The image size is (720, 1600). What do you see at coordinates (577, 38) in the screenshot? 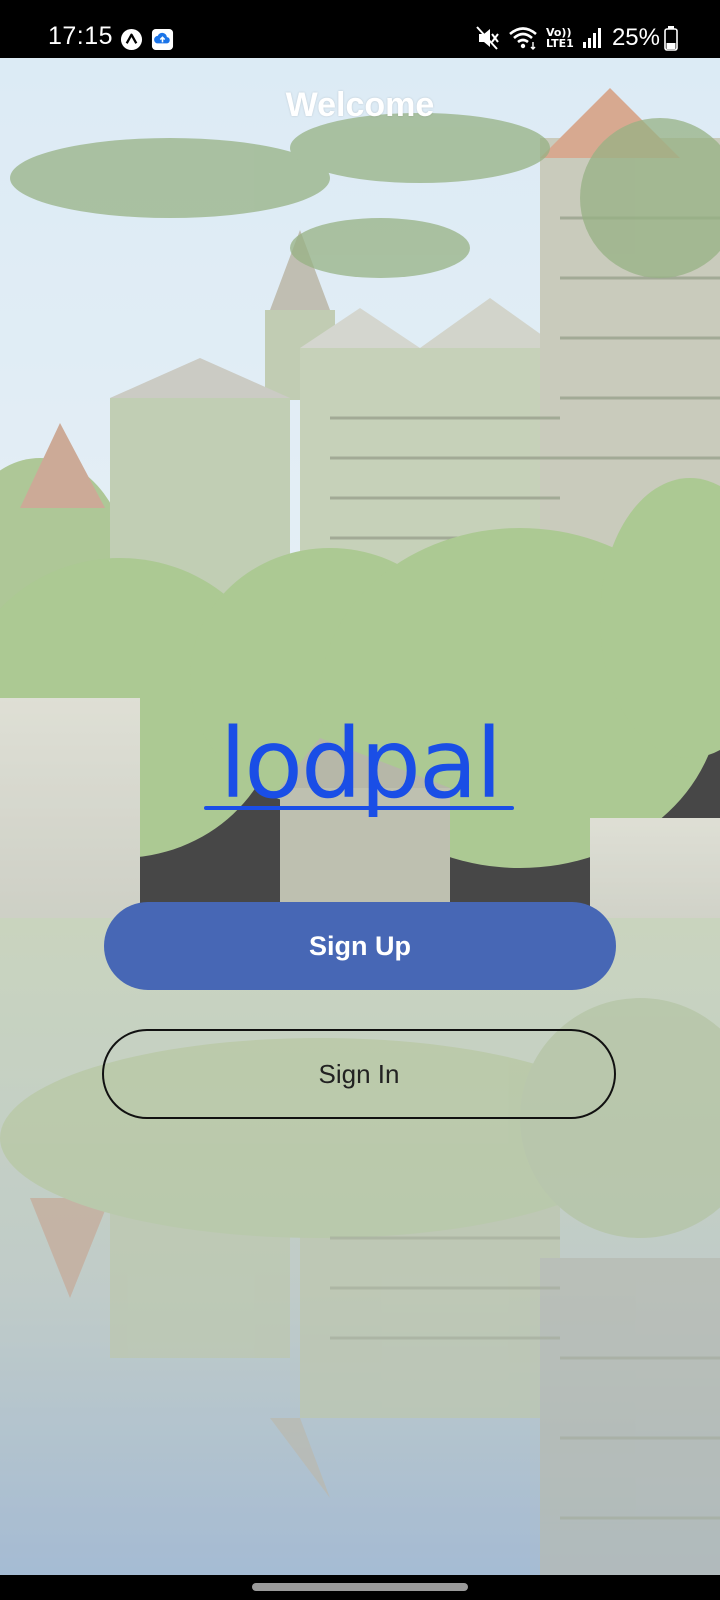
I see `status-icons: Vo)) LTE1 25%` at bounding box center [577, 38].